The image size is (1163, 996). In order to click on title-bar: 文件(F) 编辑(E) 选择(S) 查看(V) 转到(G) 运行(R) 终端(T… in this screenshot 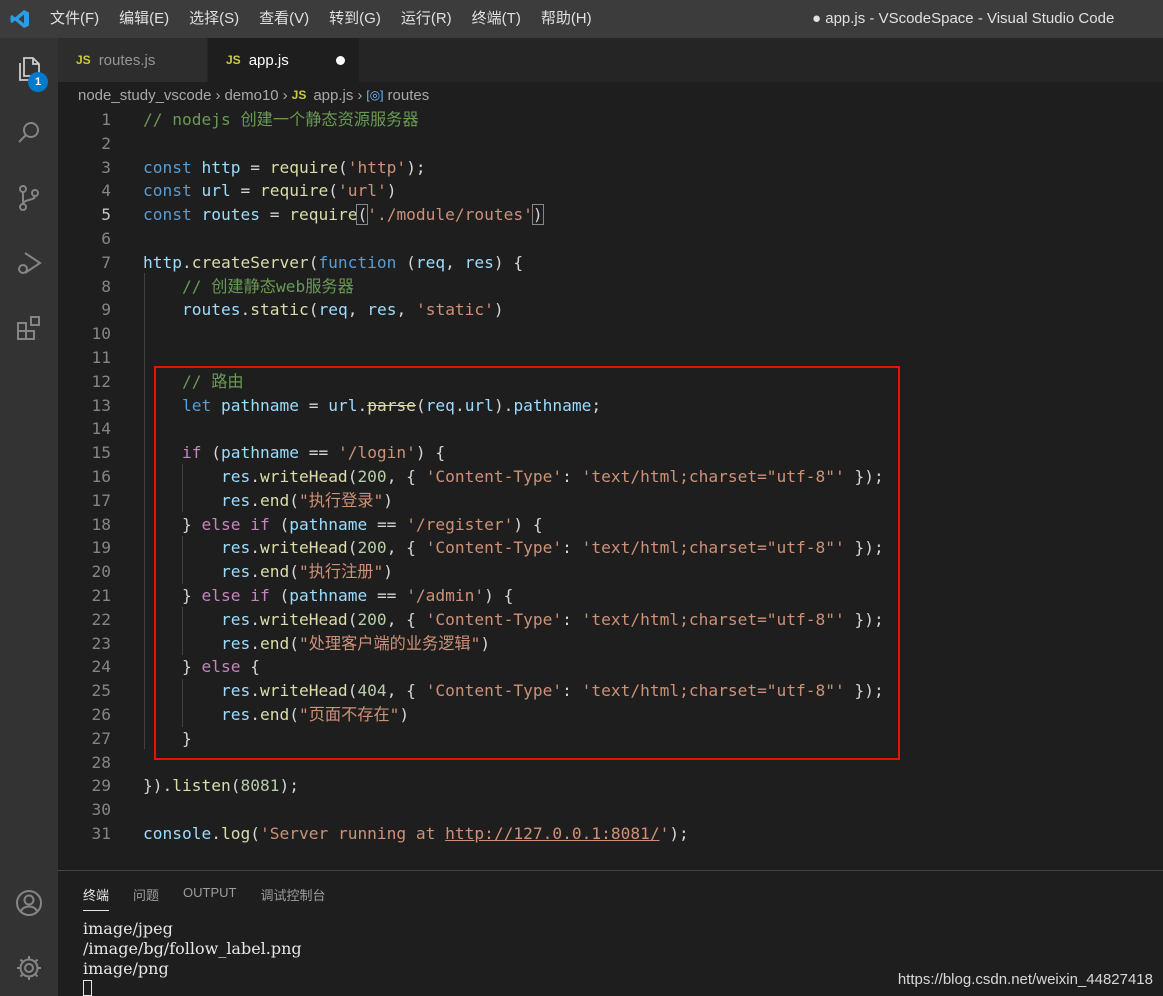, I will do `click(581, 19)`.